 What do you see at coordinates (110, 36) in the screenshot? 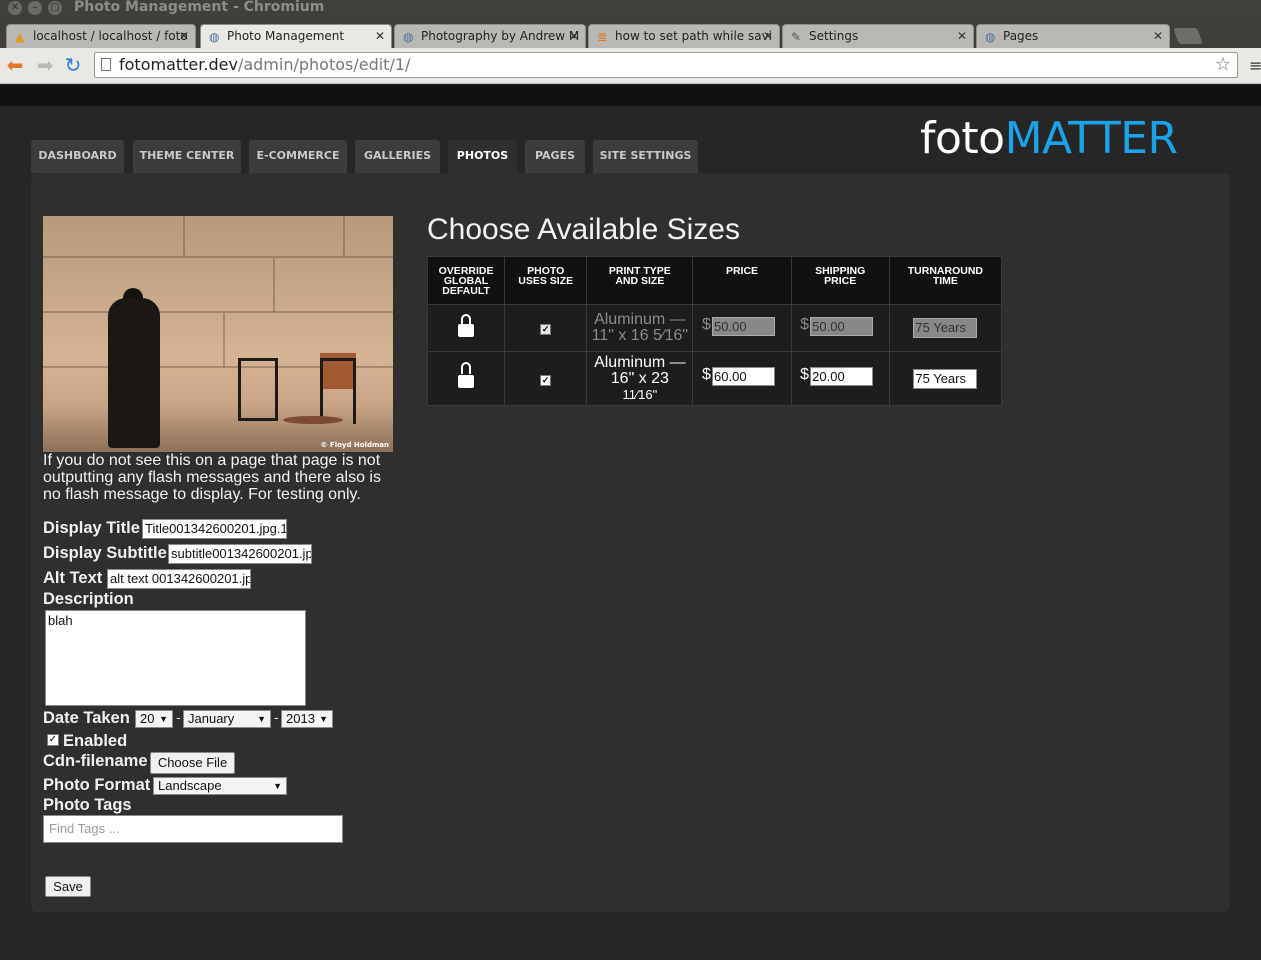
I see `tab-label: localhost / localhost / foto` at bounding box center [110, 36].